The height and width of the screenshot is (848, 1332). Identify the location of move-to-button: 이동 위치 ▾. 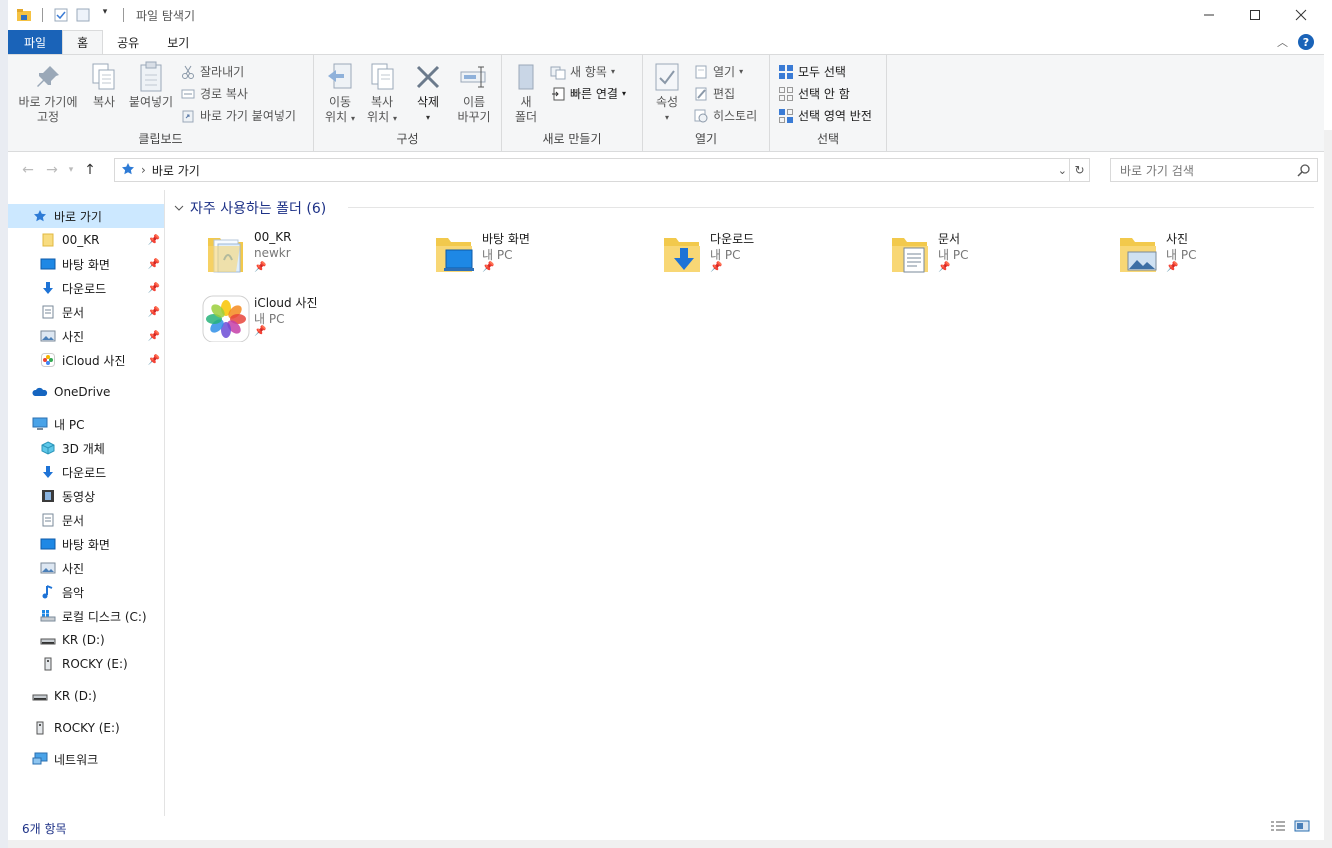
(340, 93).